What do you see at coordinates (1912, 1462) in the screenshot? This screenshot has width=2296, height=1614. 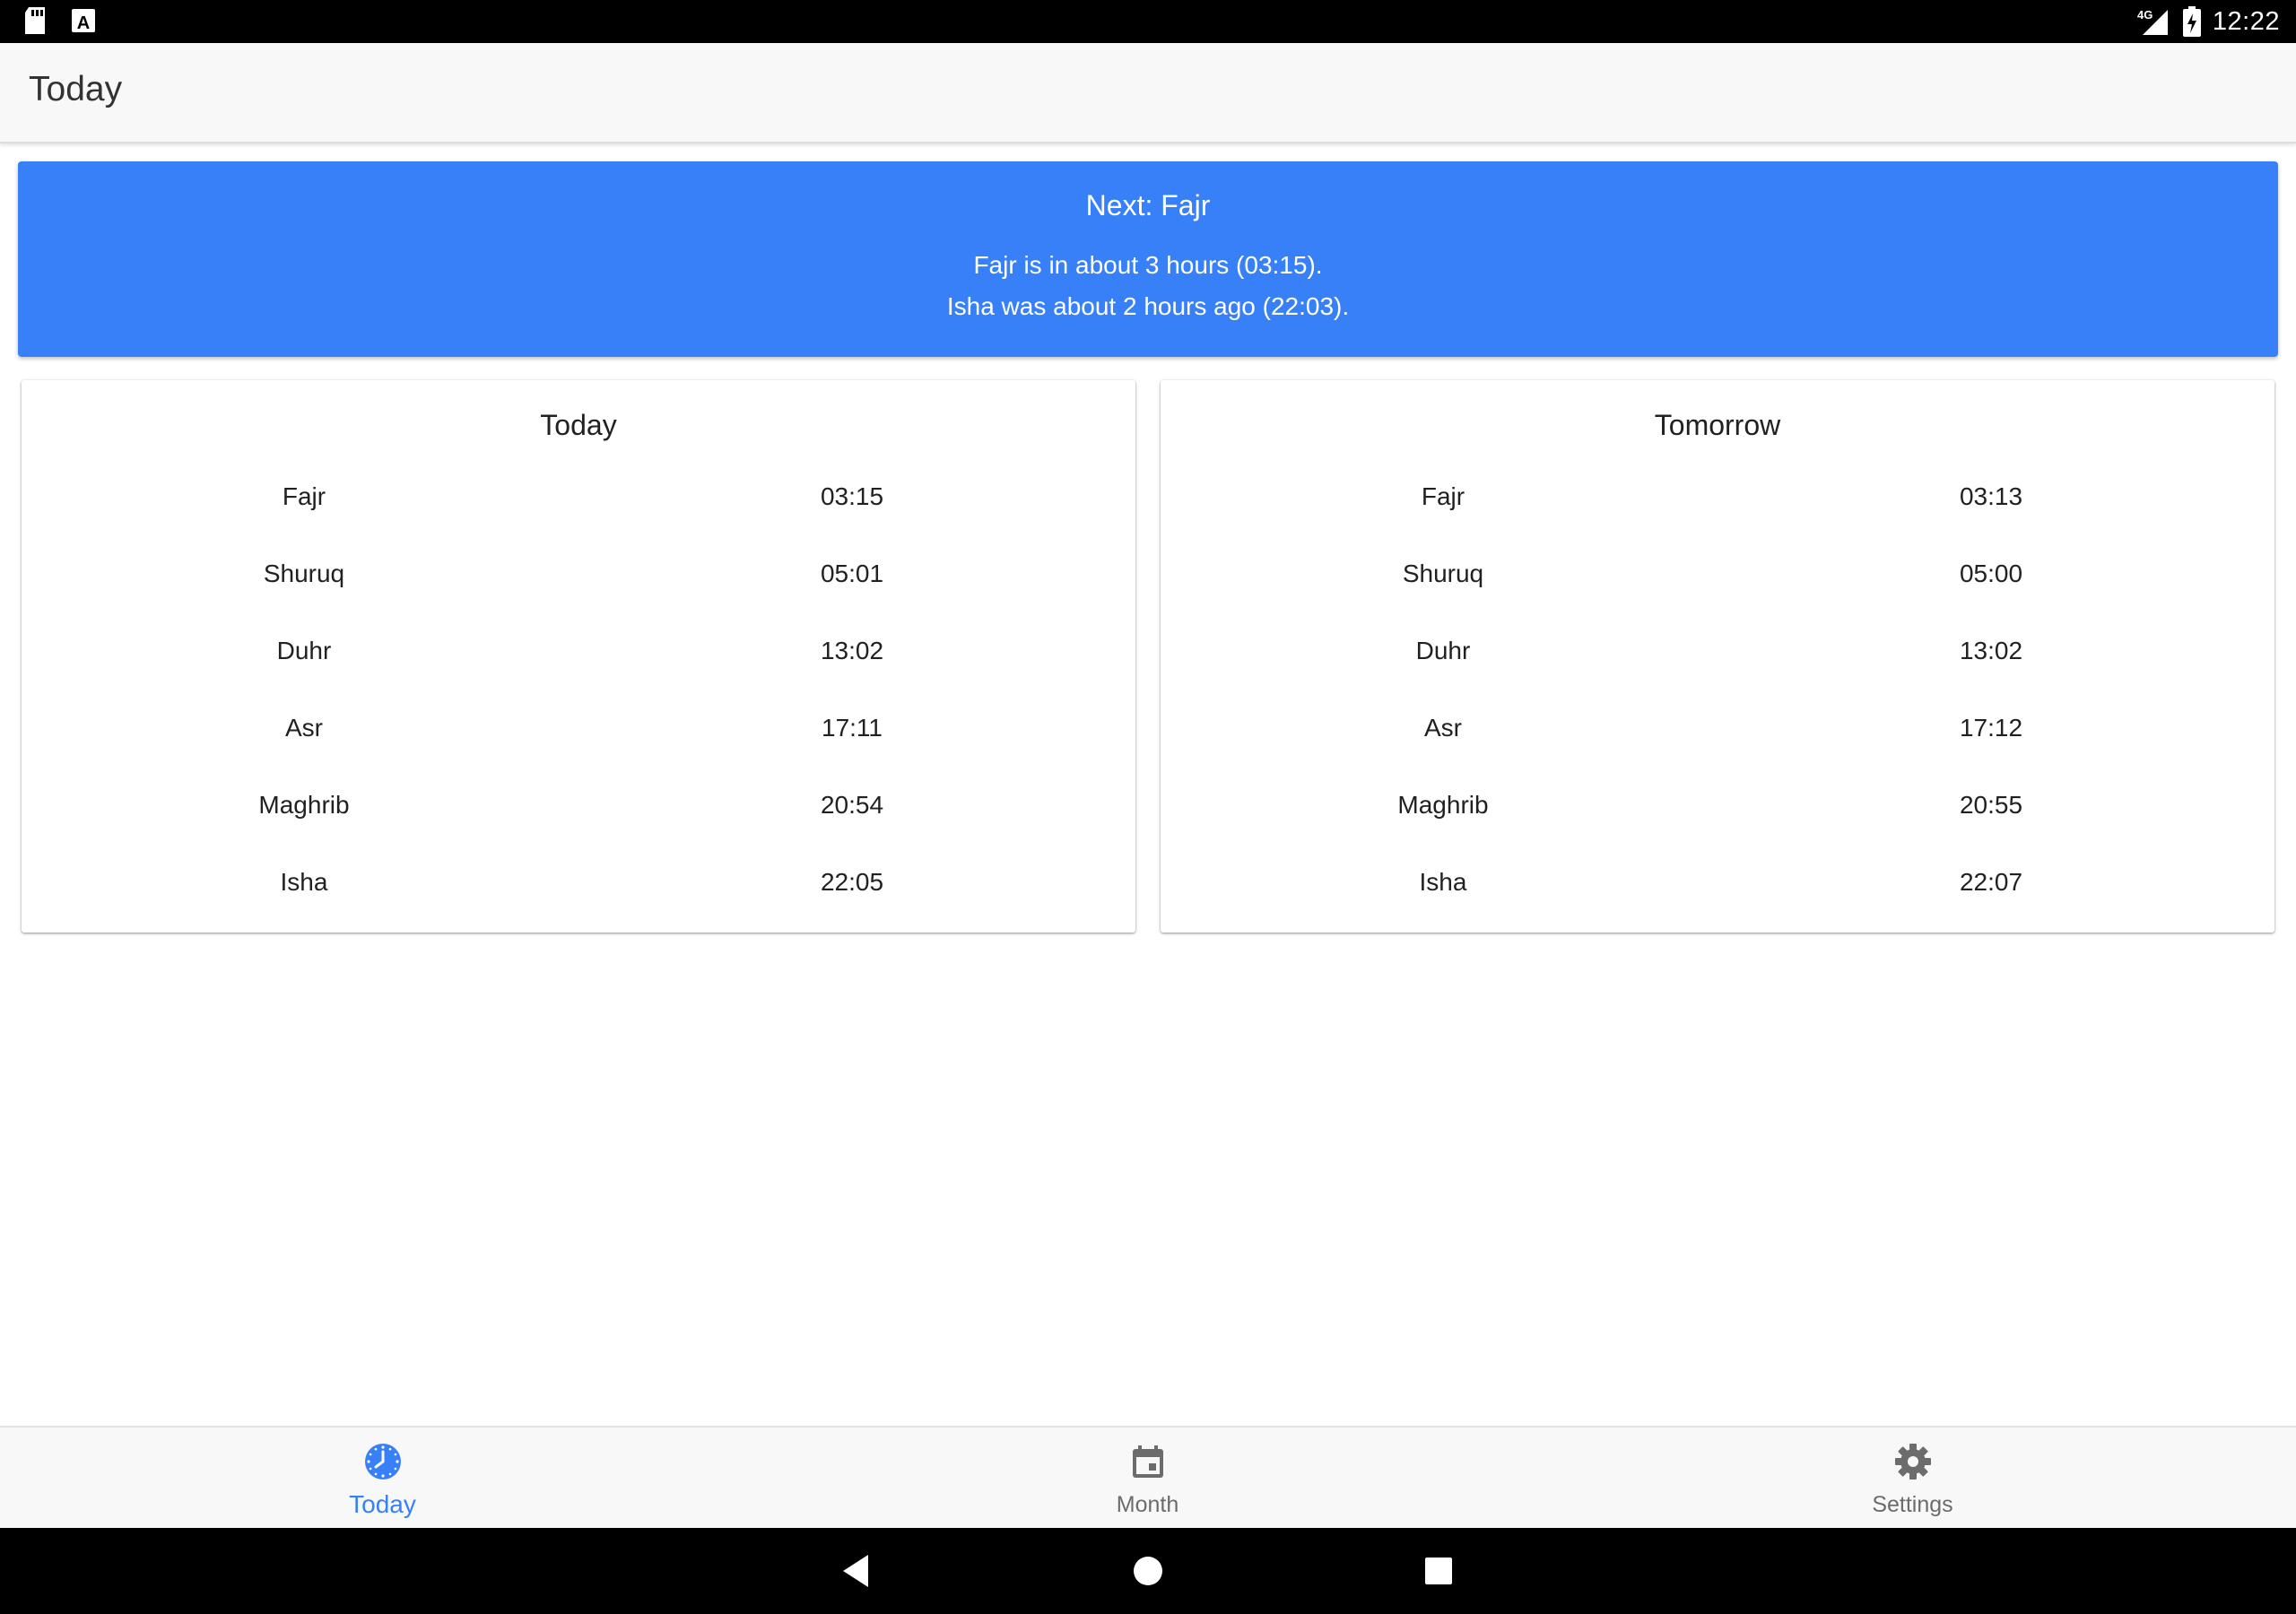 I see `gear-icon` at bounding box center [1912, 1462].